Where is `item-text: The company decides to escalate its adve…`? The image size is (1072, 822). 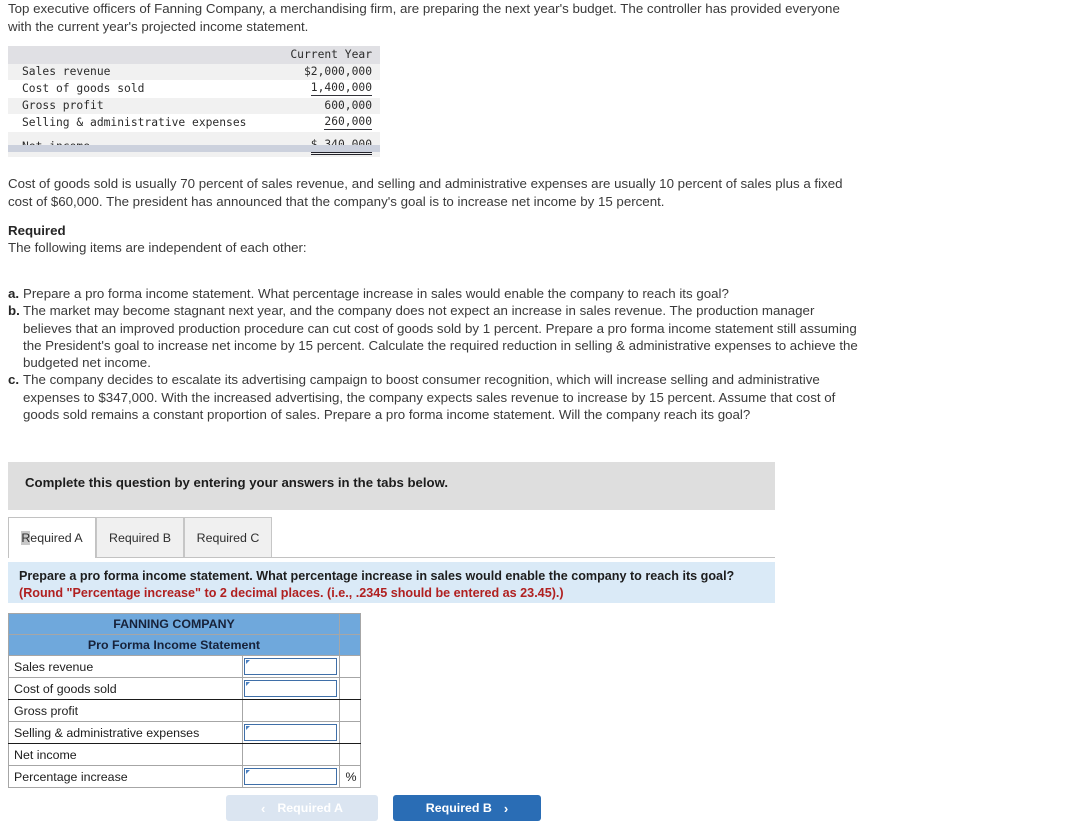
item-text: The company decides to escalate its adve… is located at coordinates (429, 397).